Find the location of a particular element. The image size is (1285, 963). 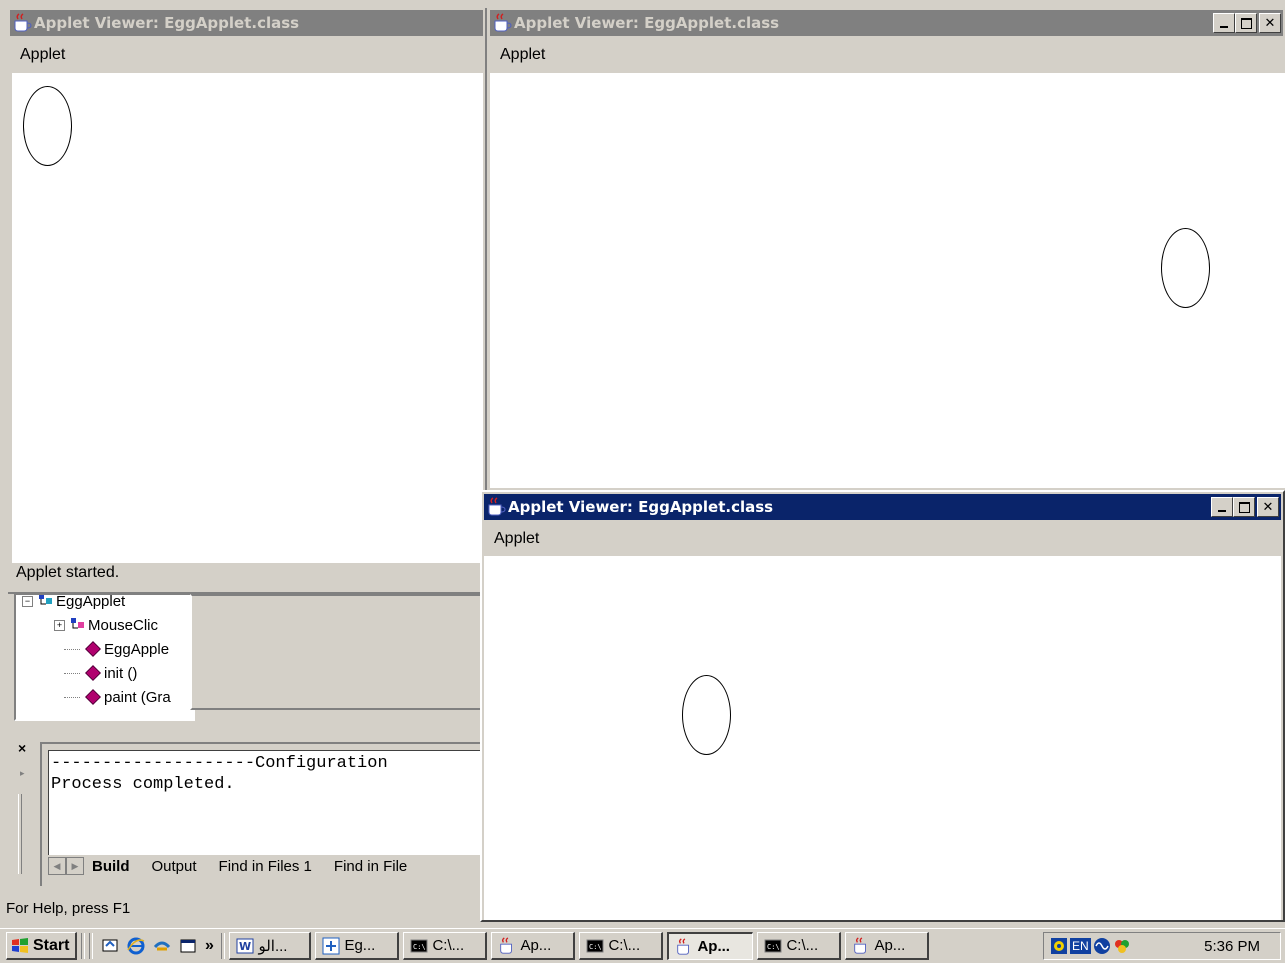

tab-find-in-files-1: Find in Files 1 is located at coordinates (268, 866).